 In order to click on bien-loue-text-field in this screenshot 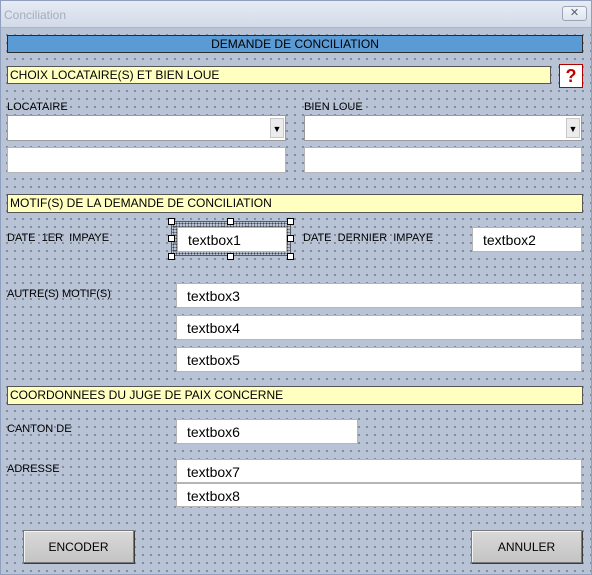, I will do `click(443, 160)`.